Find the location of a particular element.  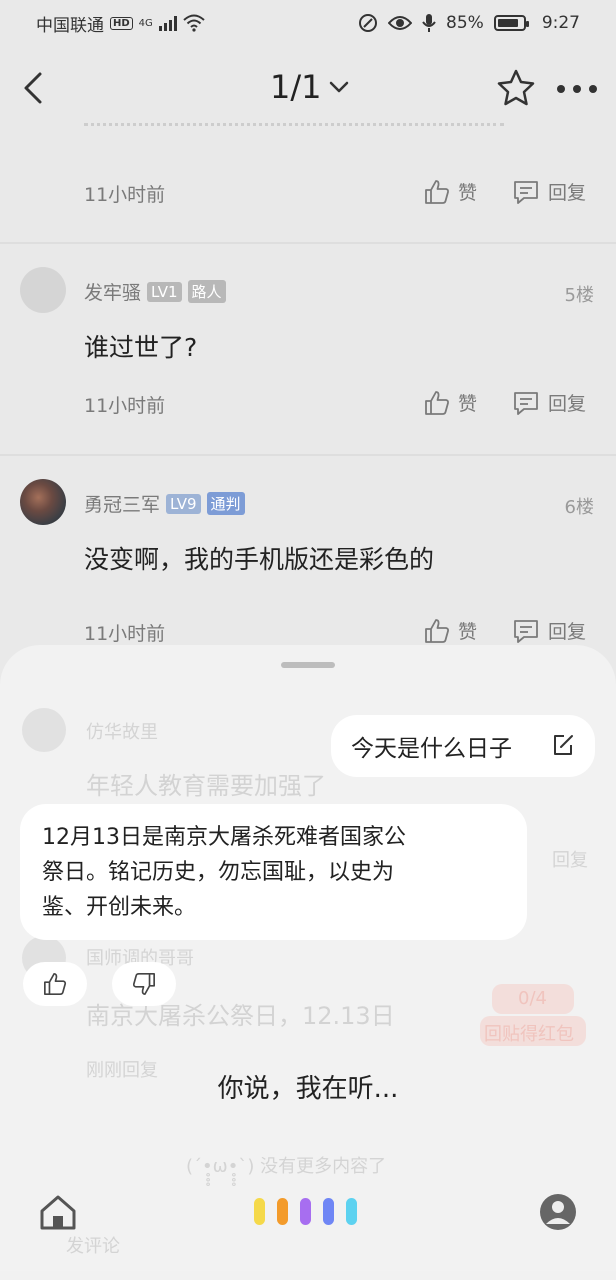

answer-line: 鉴、开创未来。 is located at coordinates (119, 907).